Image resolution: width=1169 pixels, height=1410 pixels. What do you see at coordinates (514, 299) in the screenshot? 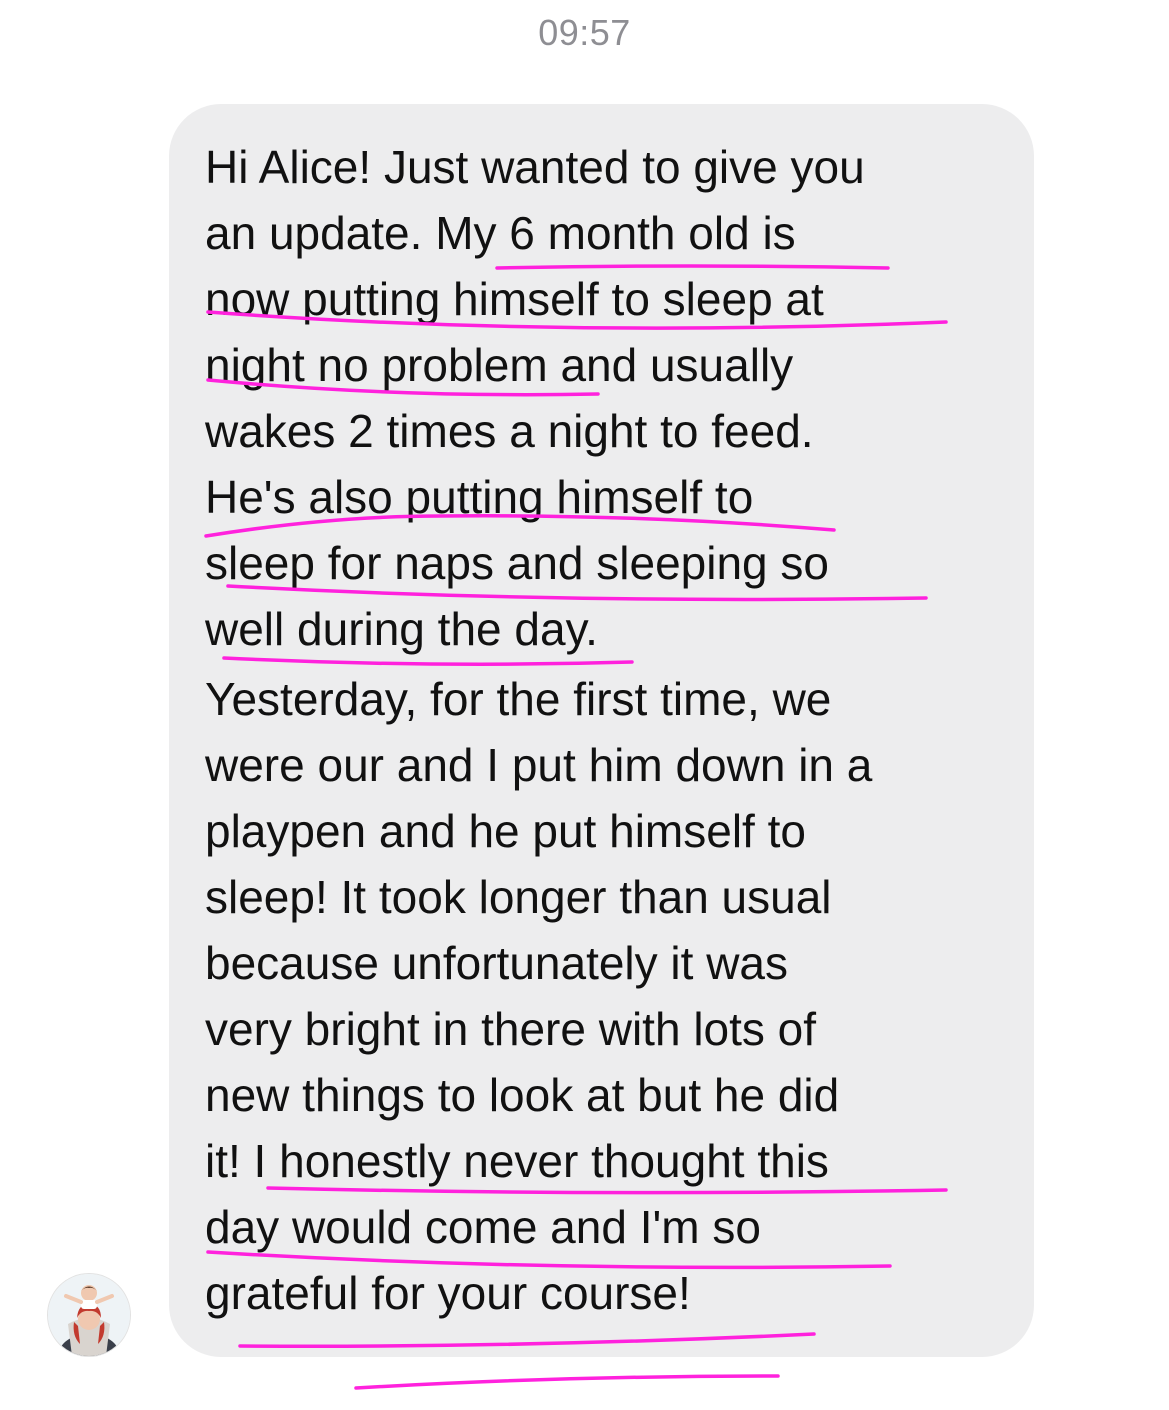
I see `message-line: now putting himself to sleep at` at bounding box center [514, 299].